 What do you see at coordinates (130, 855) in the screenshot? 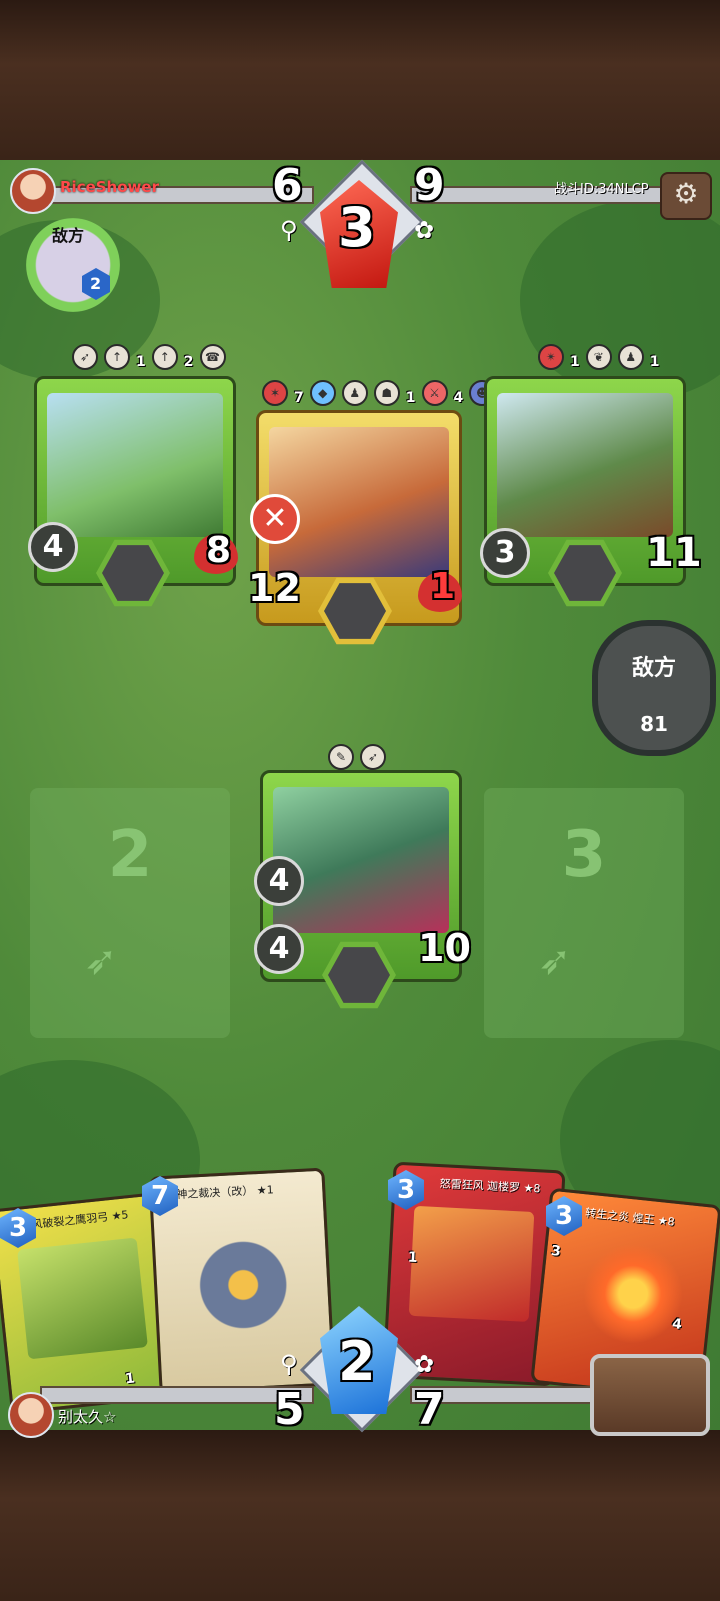
I see `slot-left-number: 2` at bounding box center [130, 855].